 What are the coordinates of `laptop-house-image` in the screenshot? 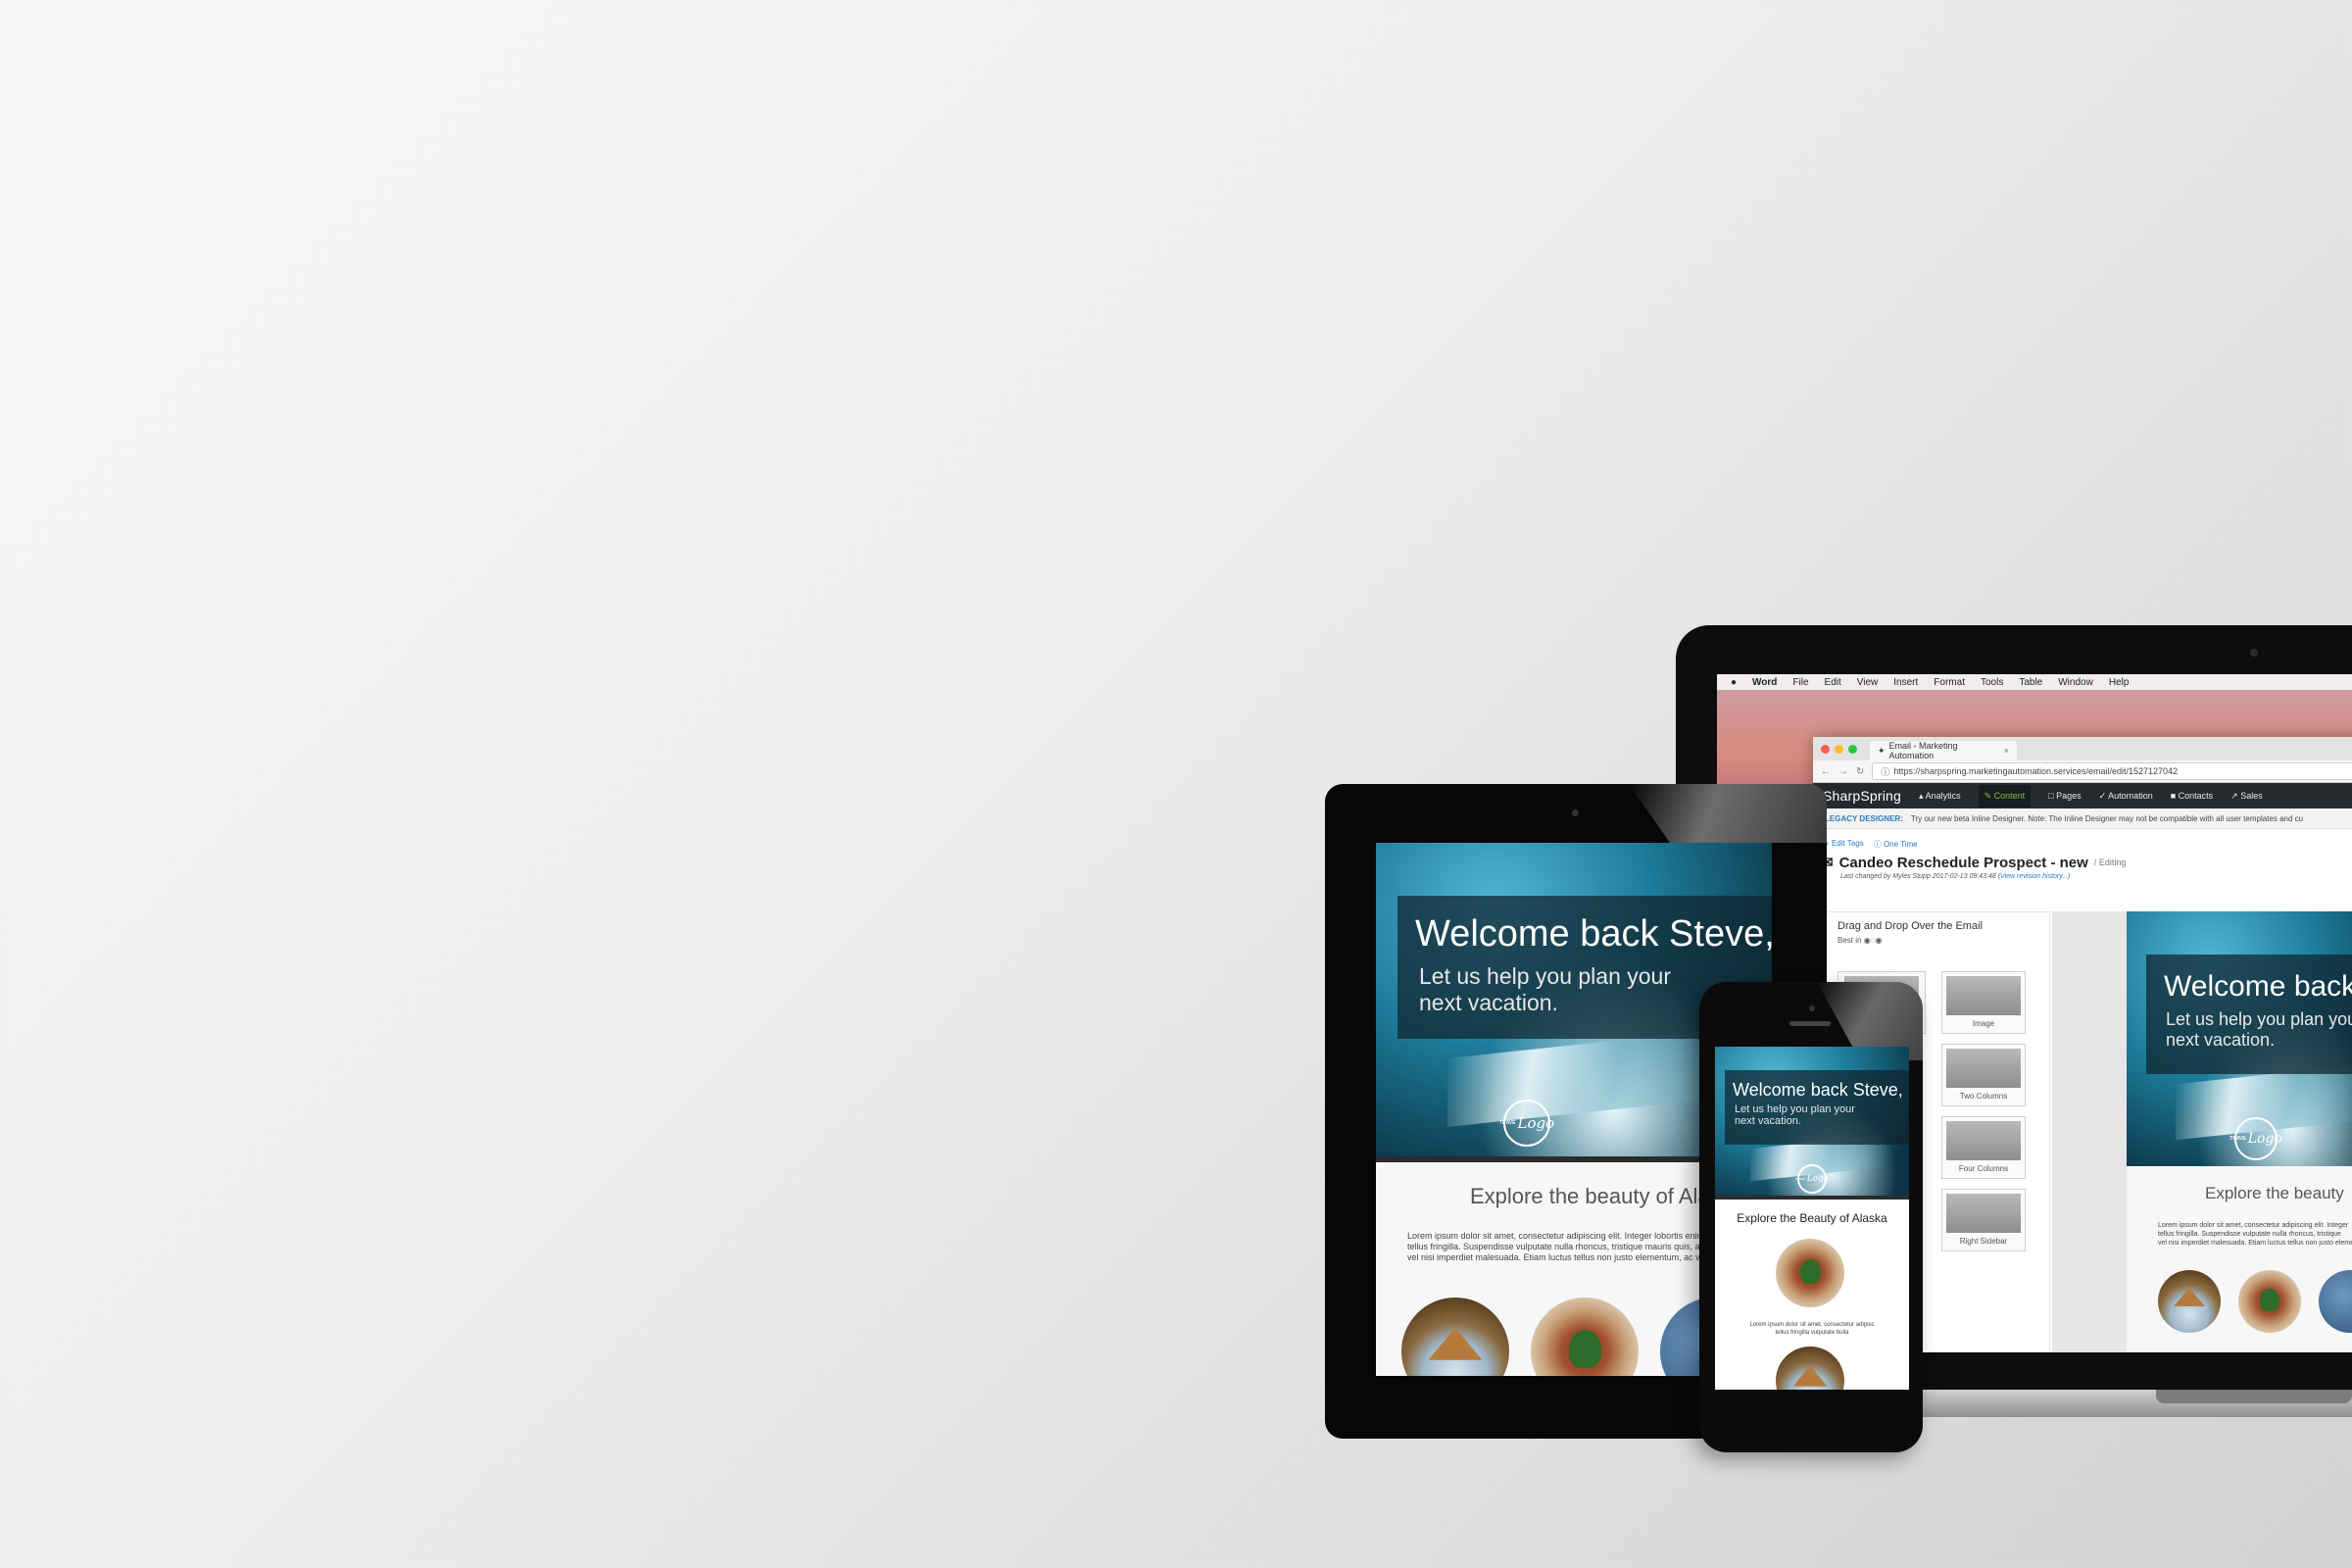 It's located at (2189, 1301).